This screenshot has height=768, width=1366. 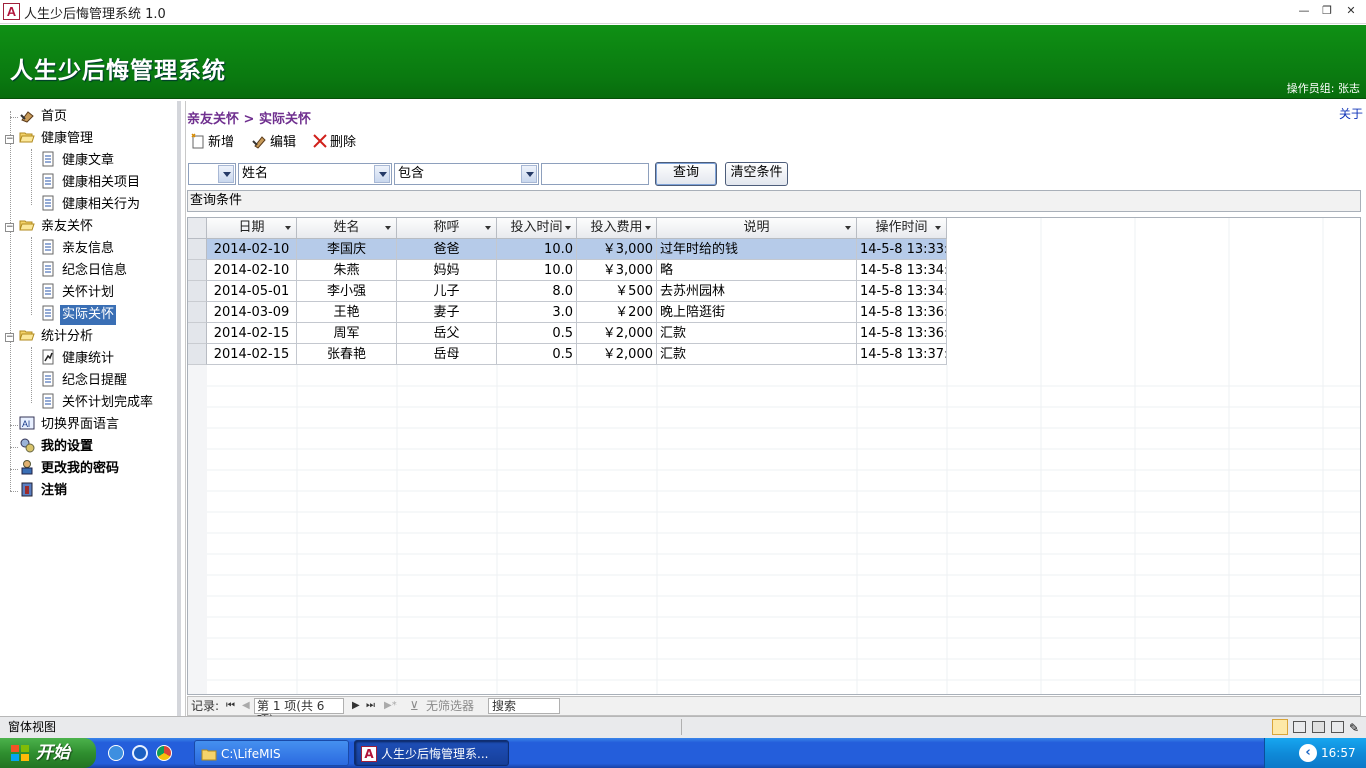 I want to click on minimize-button: —, so click(x=1304, y=11).